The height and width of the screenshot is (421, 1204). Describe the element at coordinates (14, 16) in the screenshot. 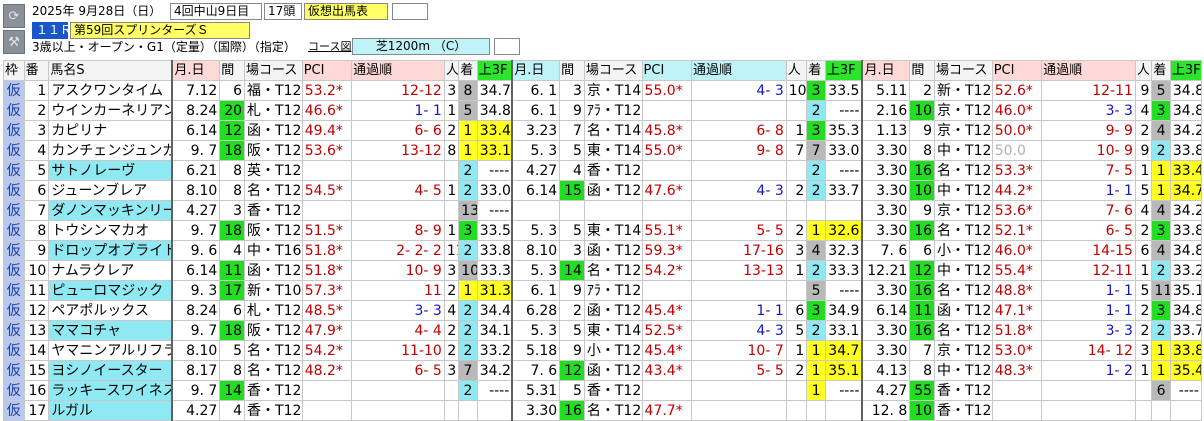

I see `refresh-button: ⟳` at that location.